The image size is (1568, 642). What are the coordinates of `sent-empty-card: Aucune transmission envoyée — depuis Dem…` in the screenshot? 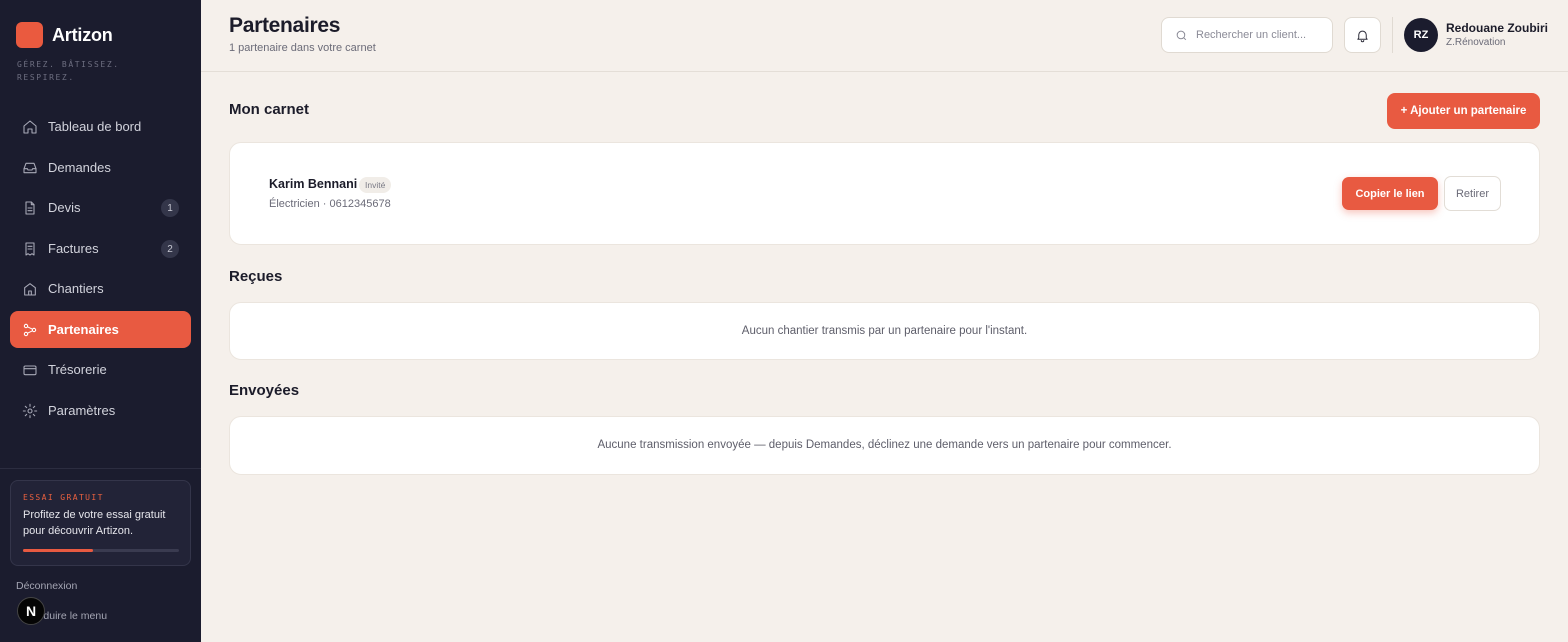 It's located at (884, 445).